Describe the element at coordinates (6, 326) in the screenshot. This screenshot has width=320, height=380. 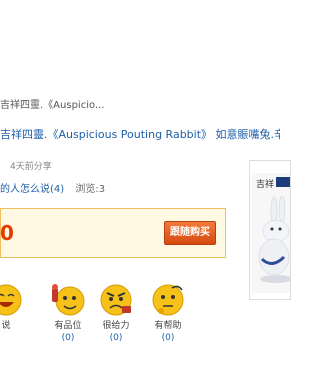
I see `vote-label: 说` at that location.